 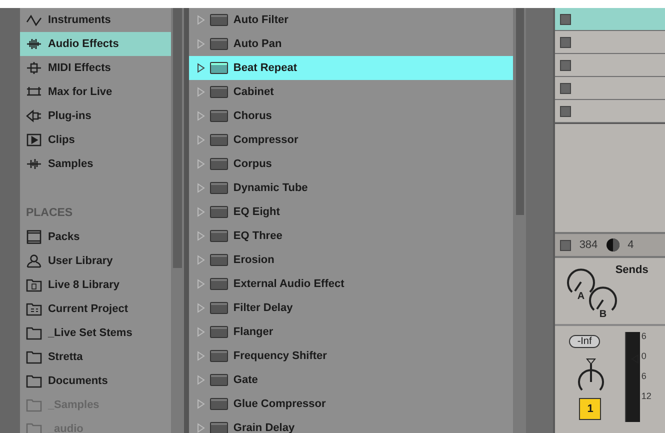 What do you see at coordinates (351, 308) in the screenshot?
I see `device-item: Filter Delay` at bounding box center [351, 308].